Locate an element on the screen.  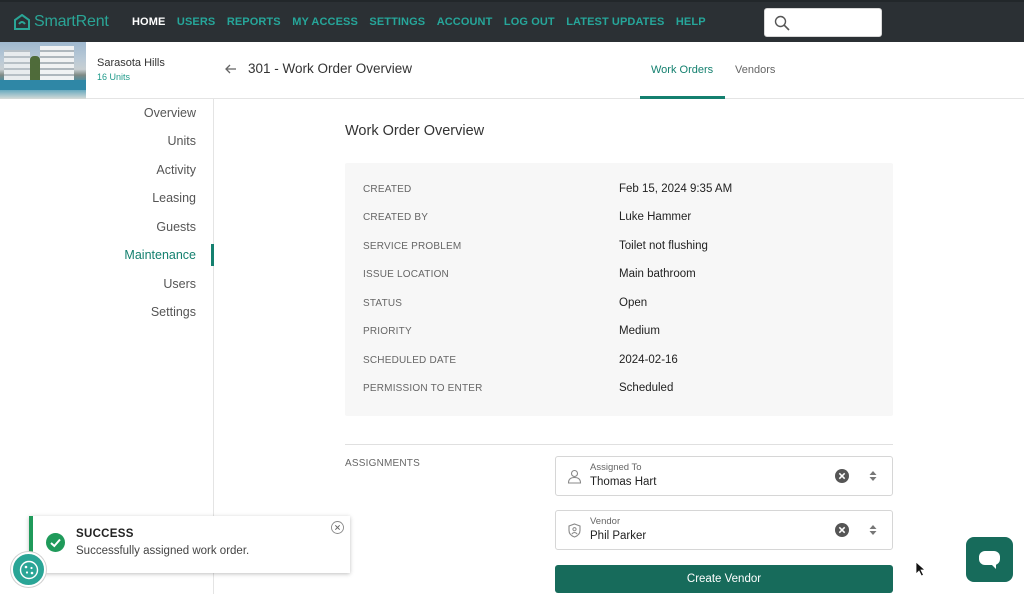
detail-value-issue-location: Main bathroom is located at coordinates (657, 274).